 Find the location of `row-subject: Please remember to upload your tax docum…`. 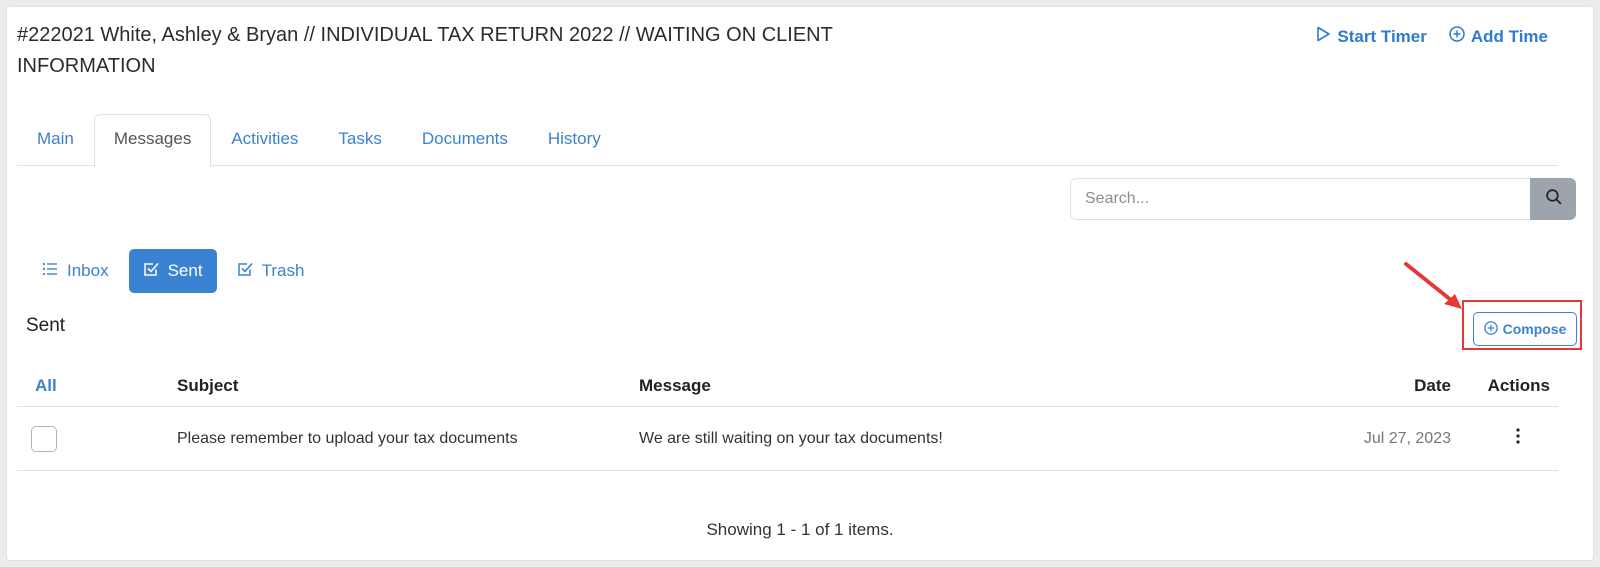

row-subject: Please remember to upload your tax docum… is located at coordinates (347, 438).